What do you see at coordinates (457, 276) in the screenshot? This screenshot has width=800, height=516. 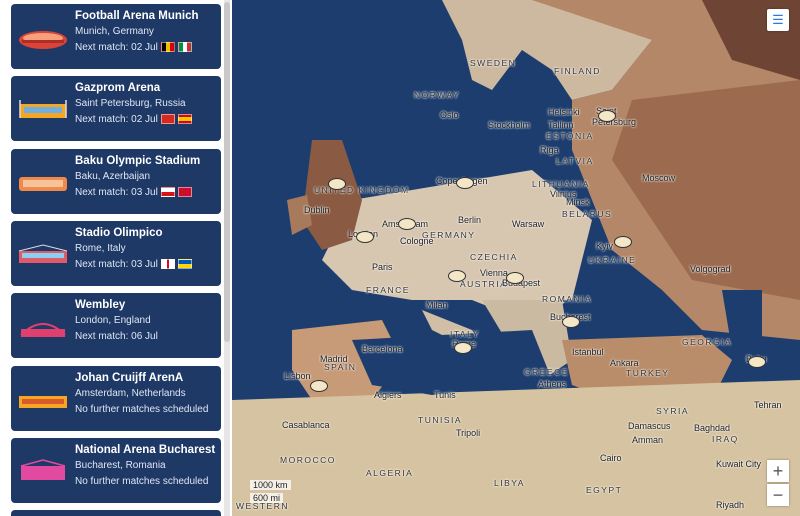 I see `stadium-marker-munich` at bounding box center [457, 276].